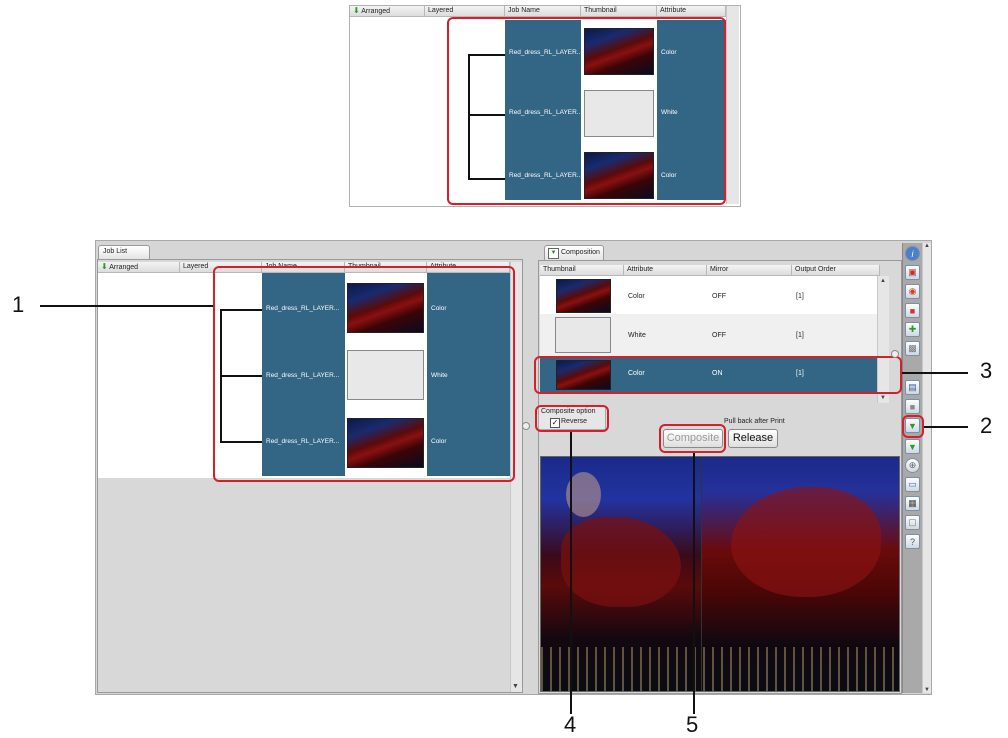 The image size is (1008, 738). I want to click on callout-5: 5, so click(692, 724).